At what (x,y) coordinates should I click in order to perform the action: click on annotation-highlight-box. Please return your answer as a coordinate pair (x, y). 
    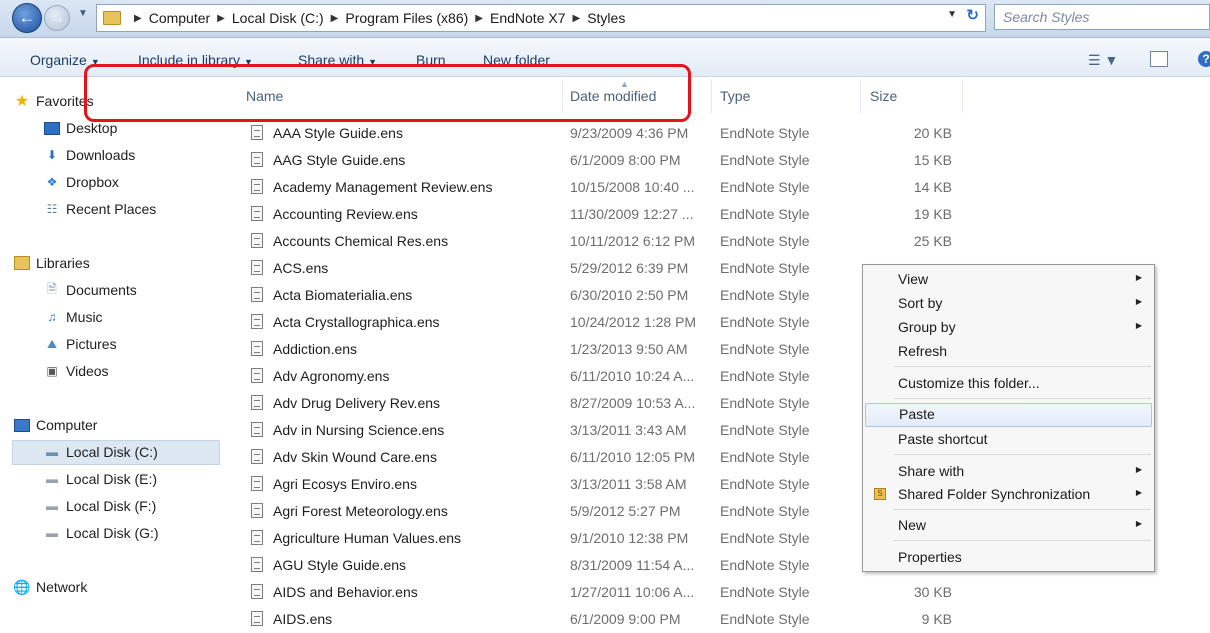
    Looking at the image, I should click on (387, 93).